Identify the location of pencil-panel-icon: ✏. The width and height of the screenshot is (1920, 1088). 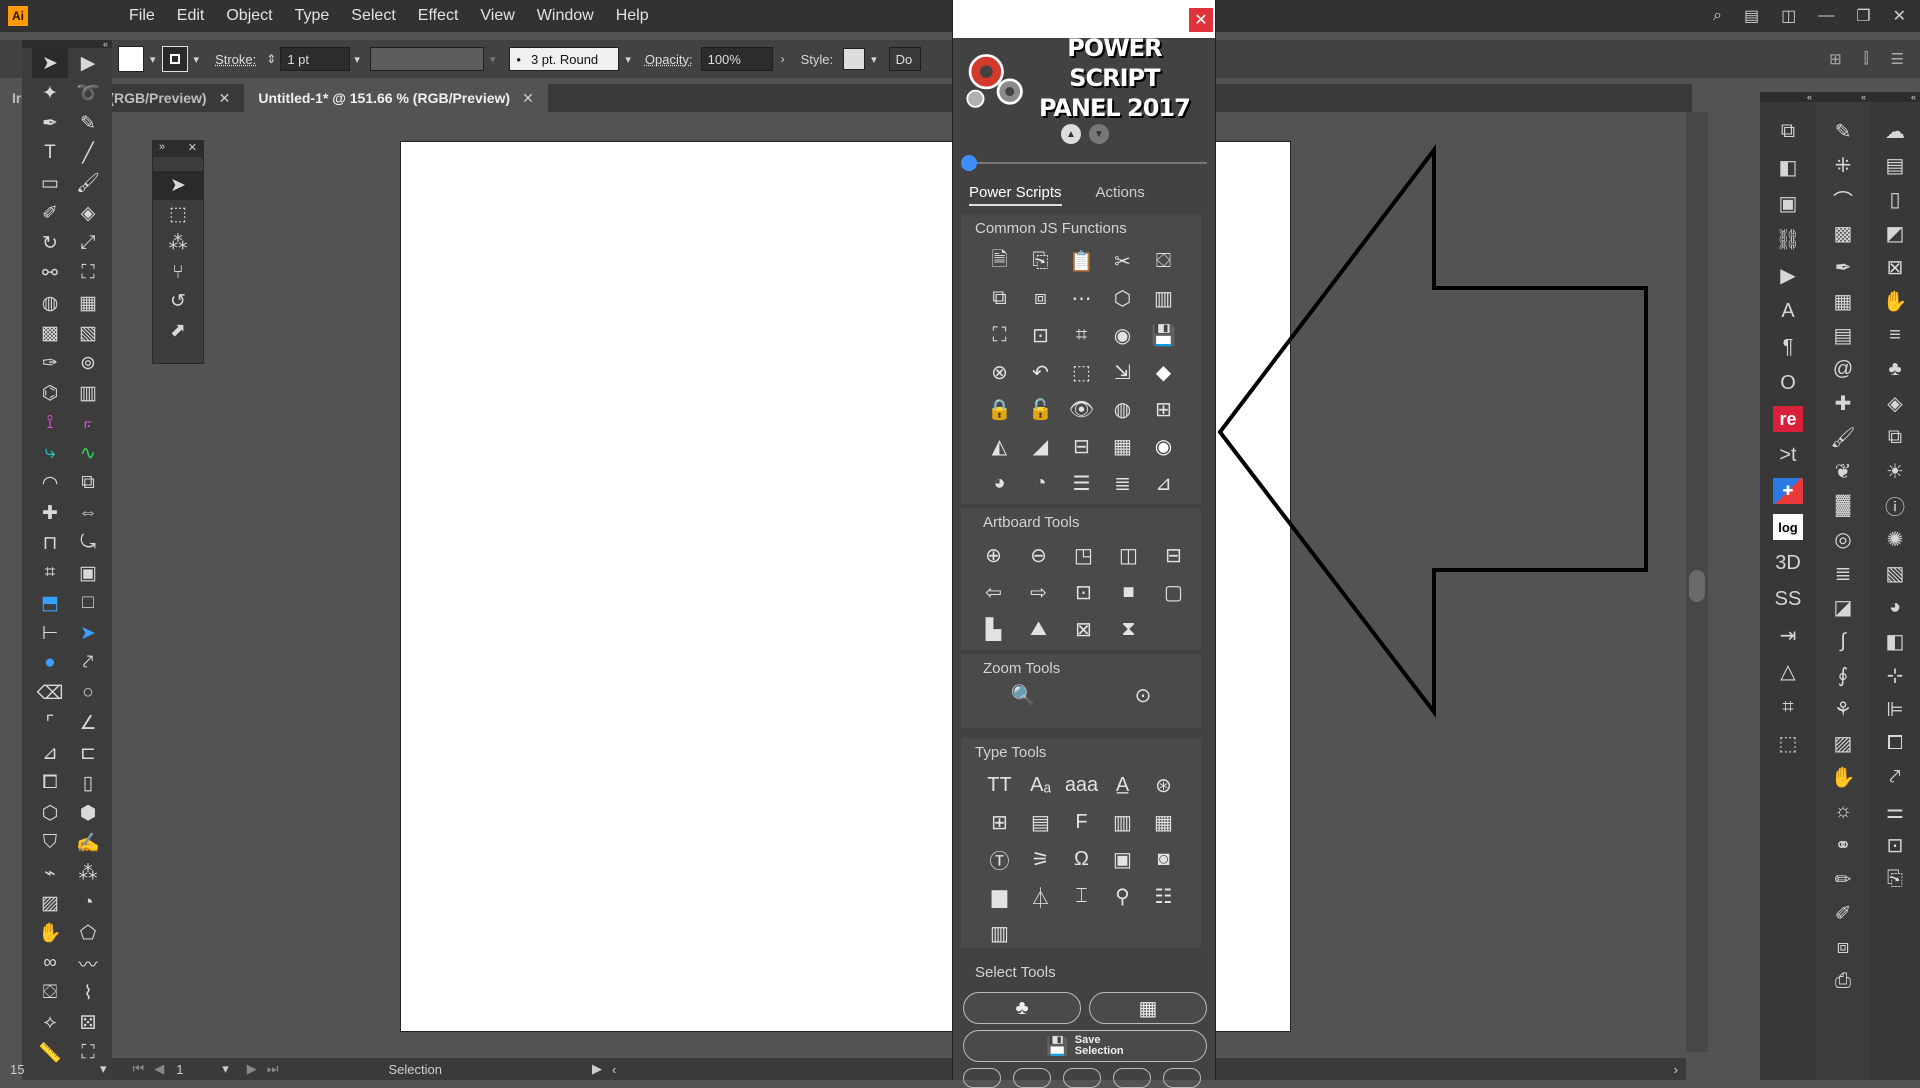
(1843, 879).